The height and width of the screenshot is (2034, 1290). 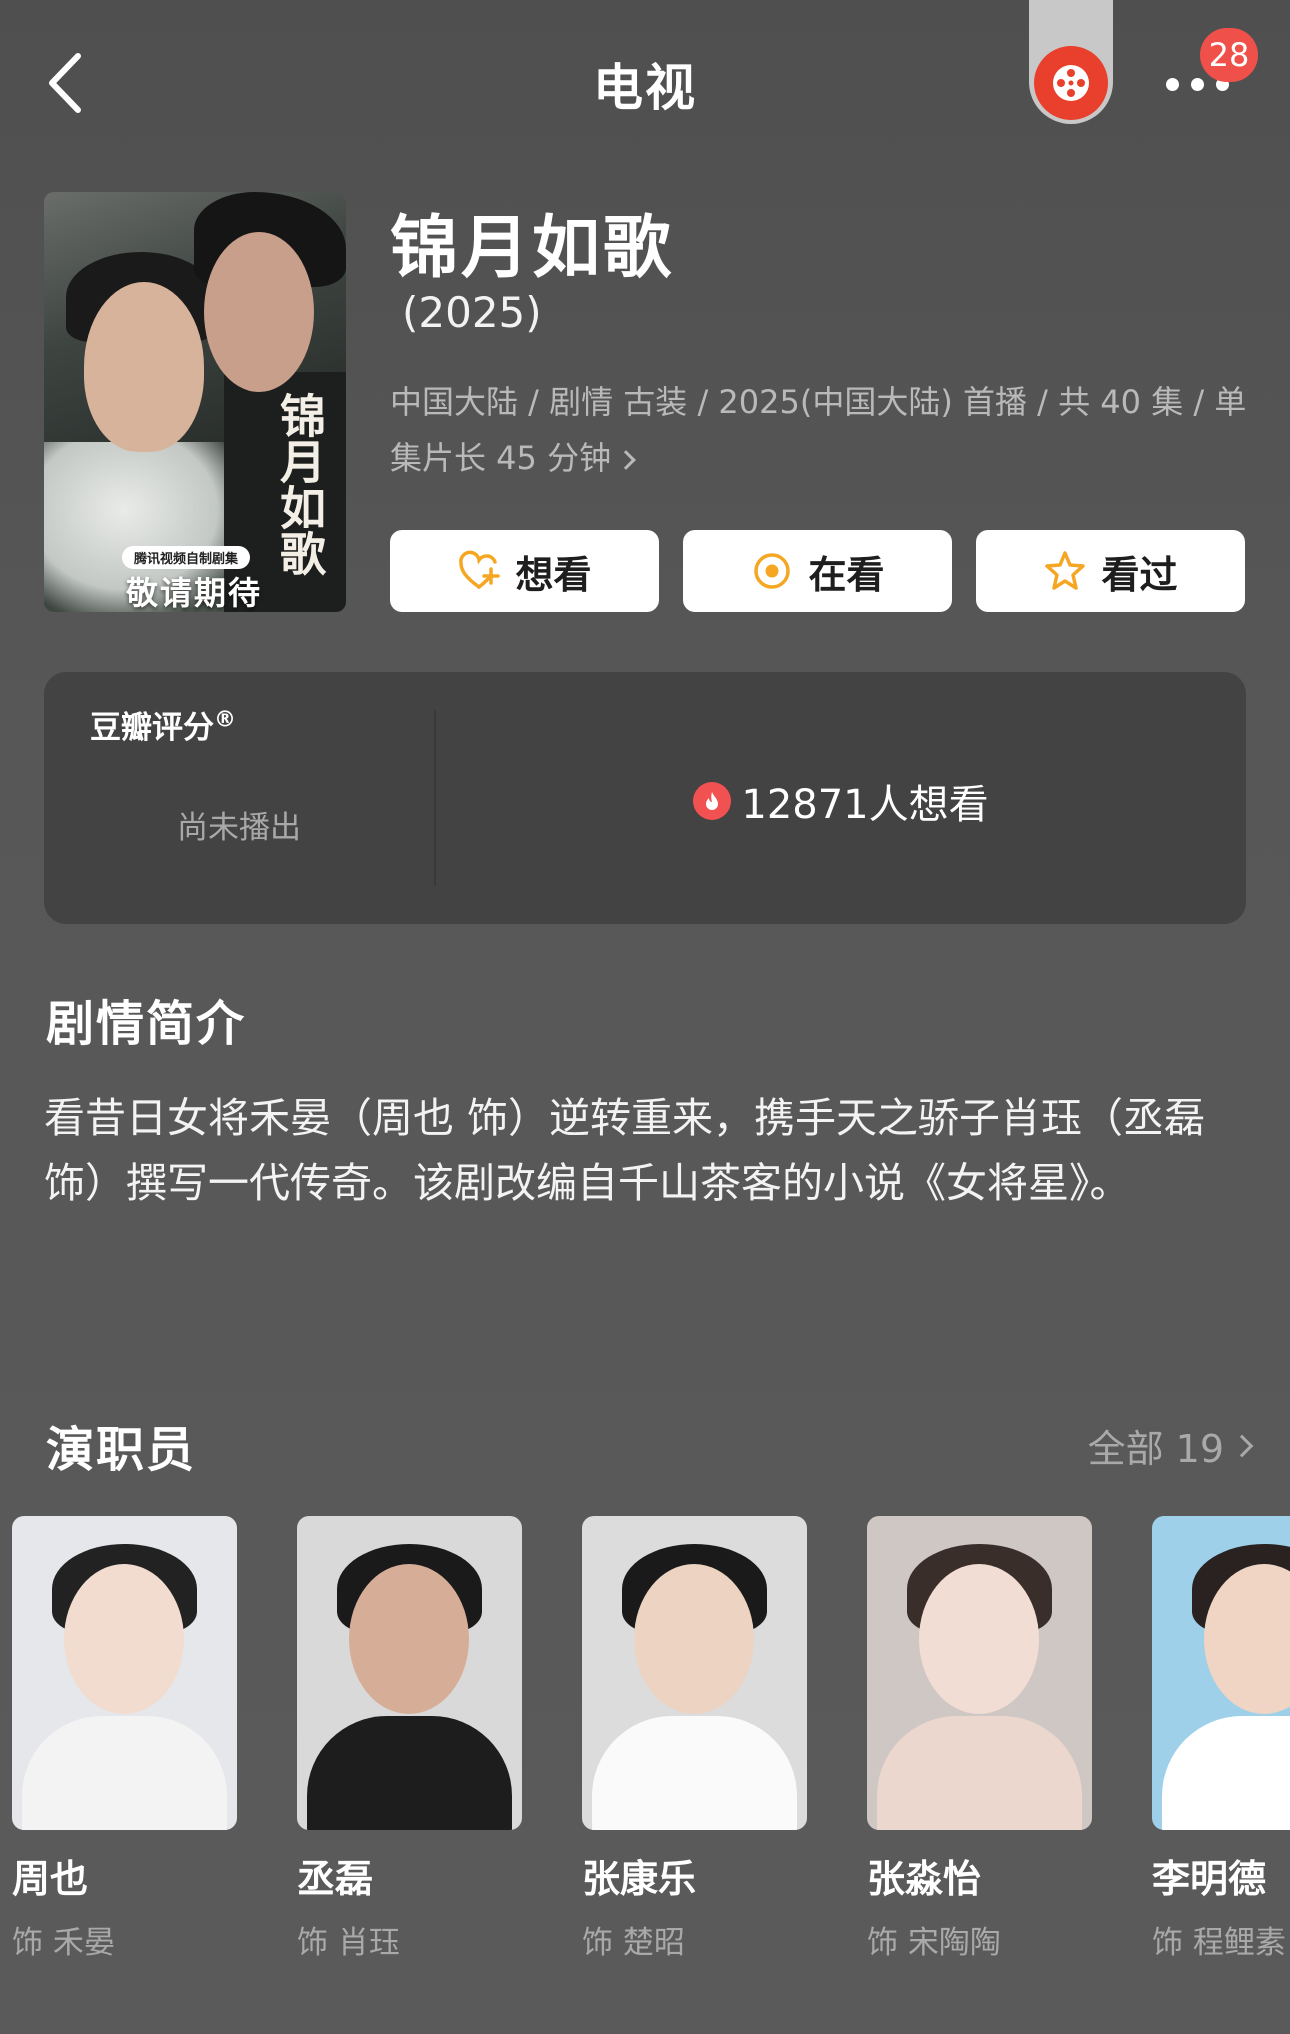 What do you see at coordinates (1209, 1879) in the screenshot?
I see `cast-name: 李明德` at bounding box center [1209, 1879].